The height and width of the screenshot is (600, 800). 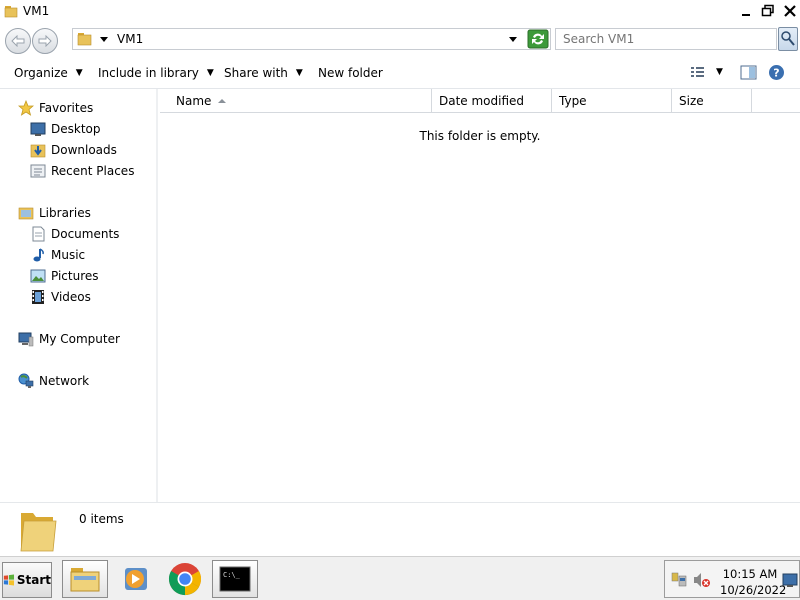 I want to click on console-icon: C:\_, so click(x=235, y=579).